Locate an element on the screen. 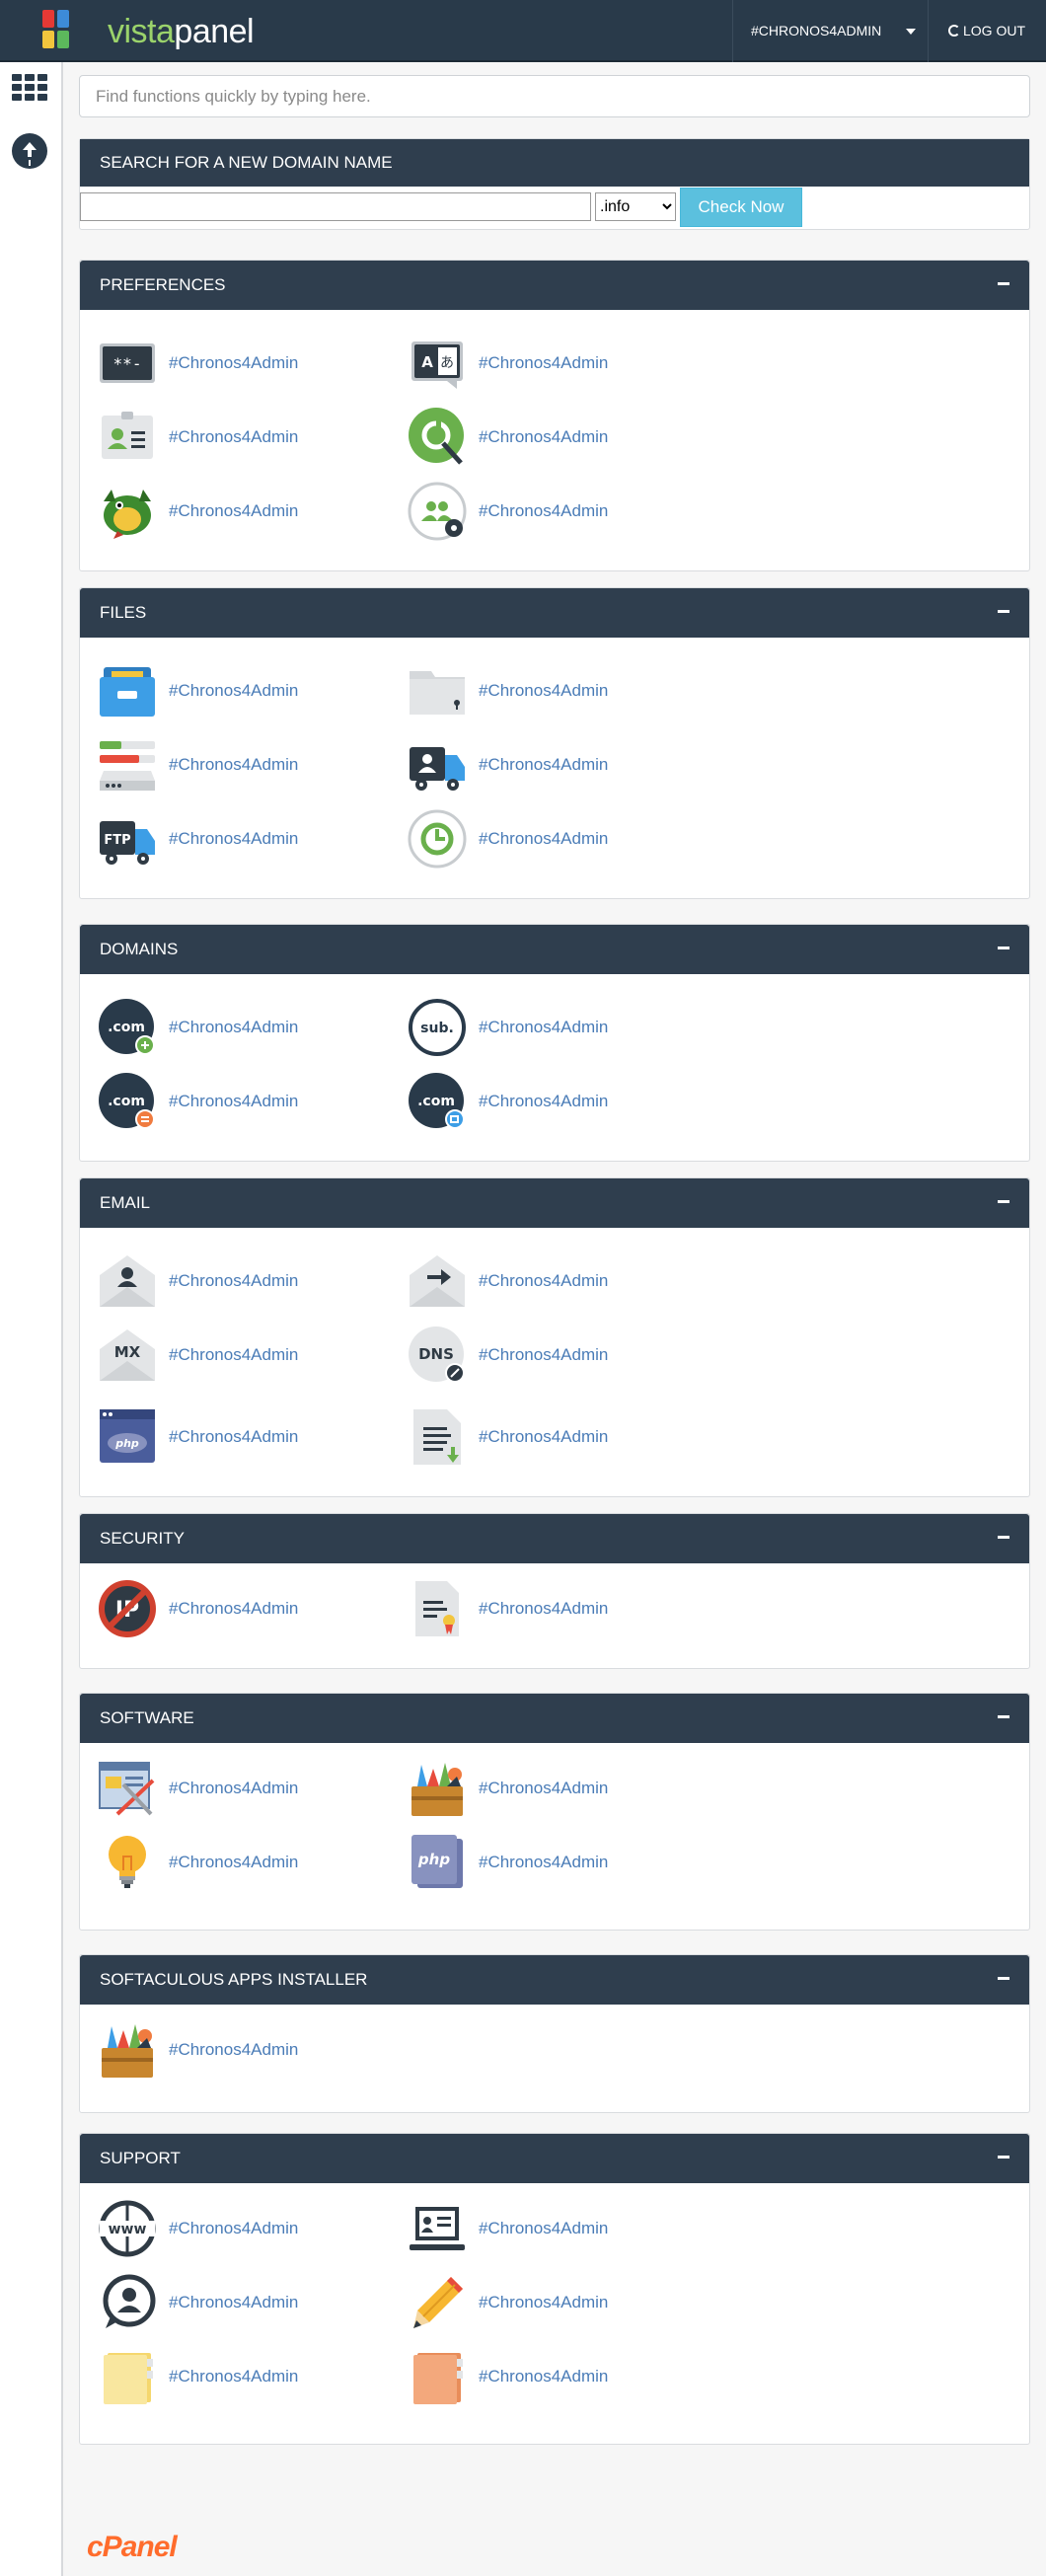 Image resolution: width=1046 pixels, height=2576 pixels. presentation-icon is located at coordinates (438, 2228).